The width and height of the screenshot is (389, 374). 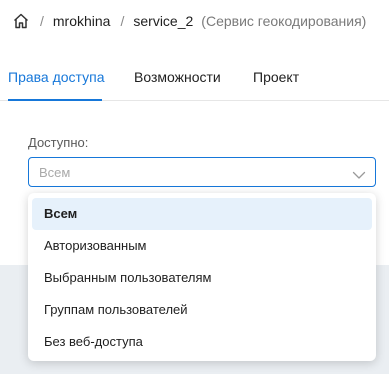 What do you see at coordinates (163, 21) in the screenshot?
I see `breadcrumb-service: service_2` at bounding box center [163, 21].